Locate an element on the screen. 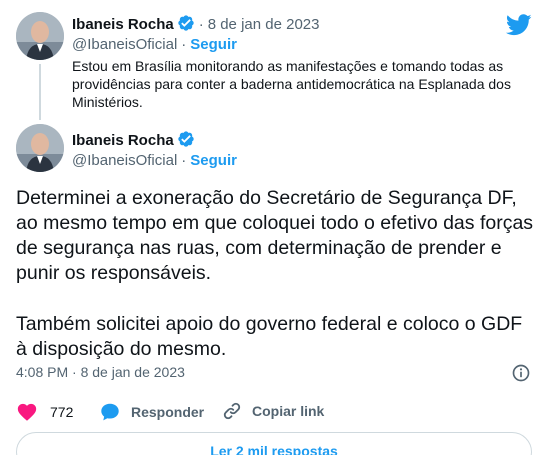 This screenshot has height=455, width=546. tweet-timestamp: 4:08 PM · 8 de jan de 2023 is located at coordinates (100, 372).